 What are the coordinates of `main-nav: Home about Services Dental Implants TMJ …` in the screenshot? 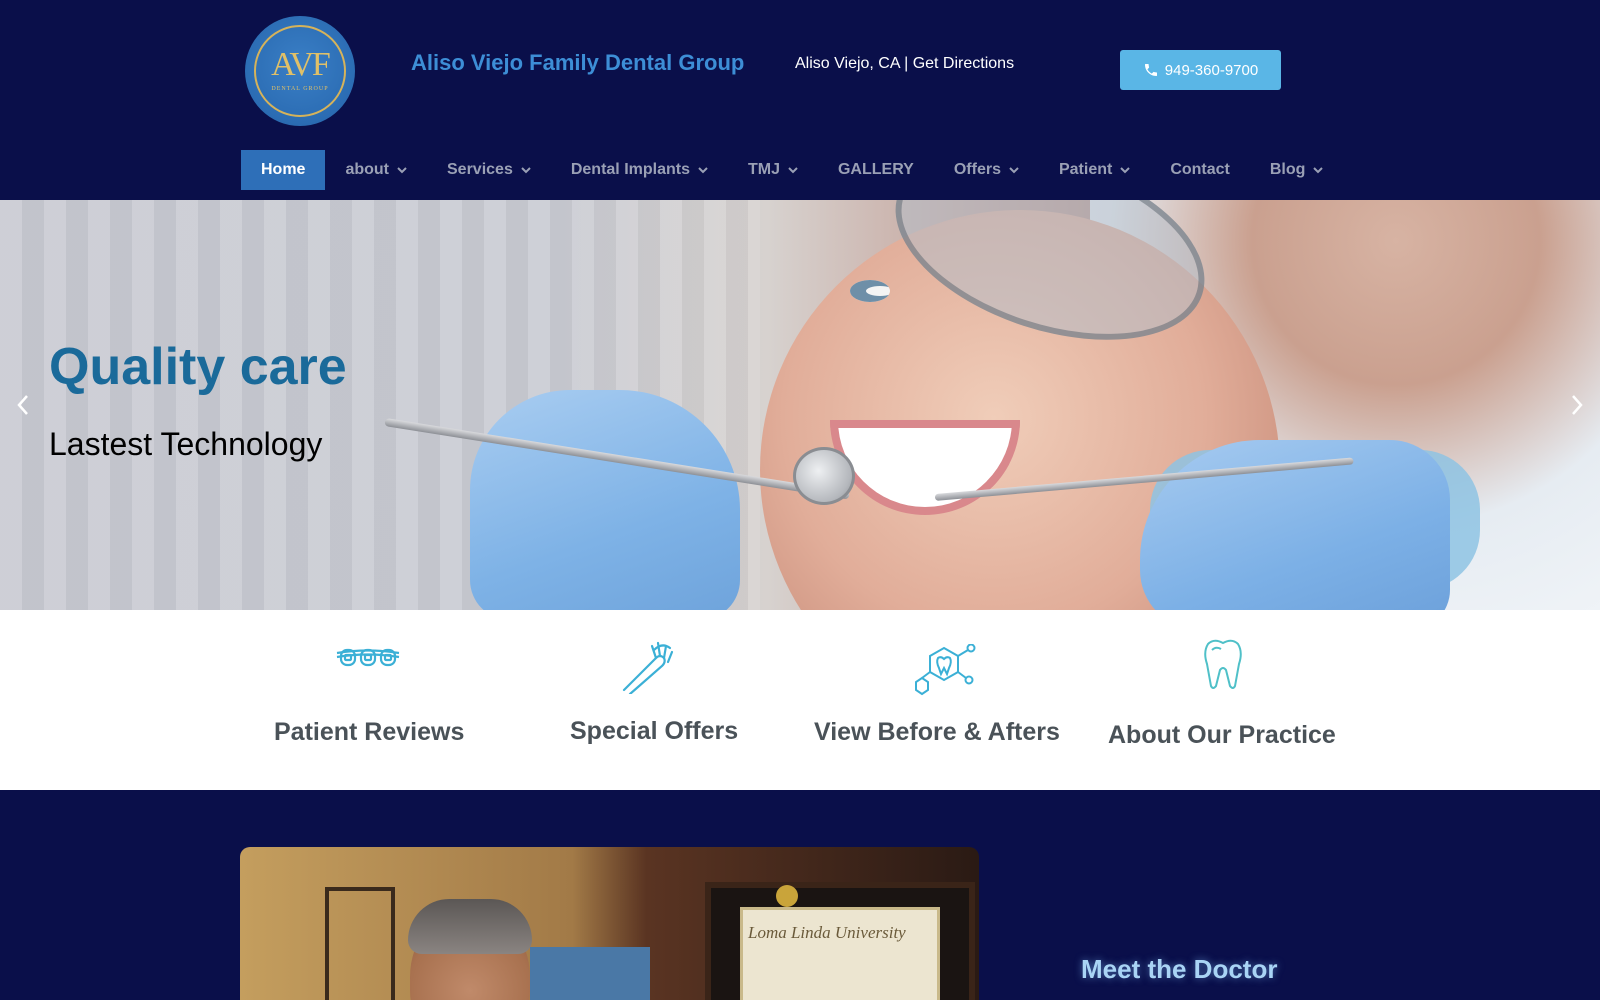 It's located at (792, 170).